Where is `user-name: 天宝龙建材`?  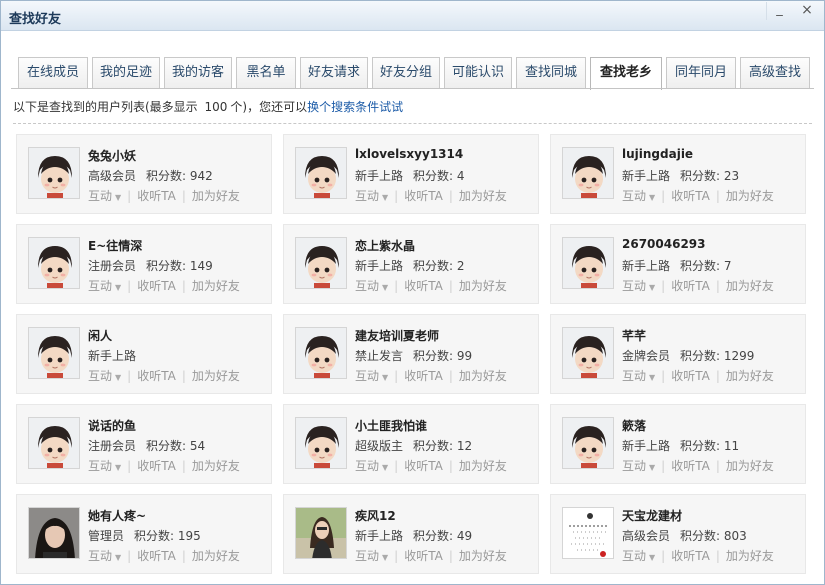 user-name: 天宝龙建材 is located at coordinates (652, 515).